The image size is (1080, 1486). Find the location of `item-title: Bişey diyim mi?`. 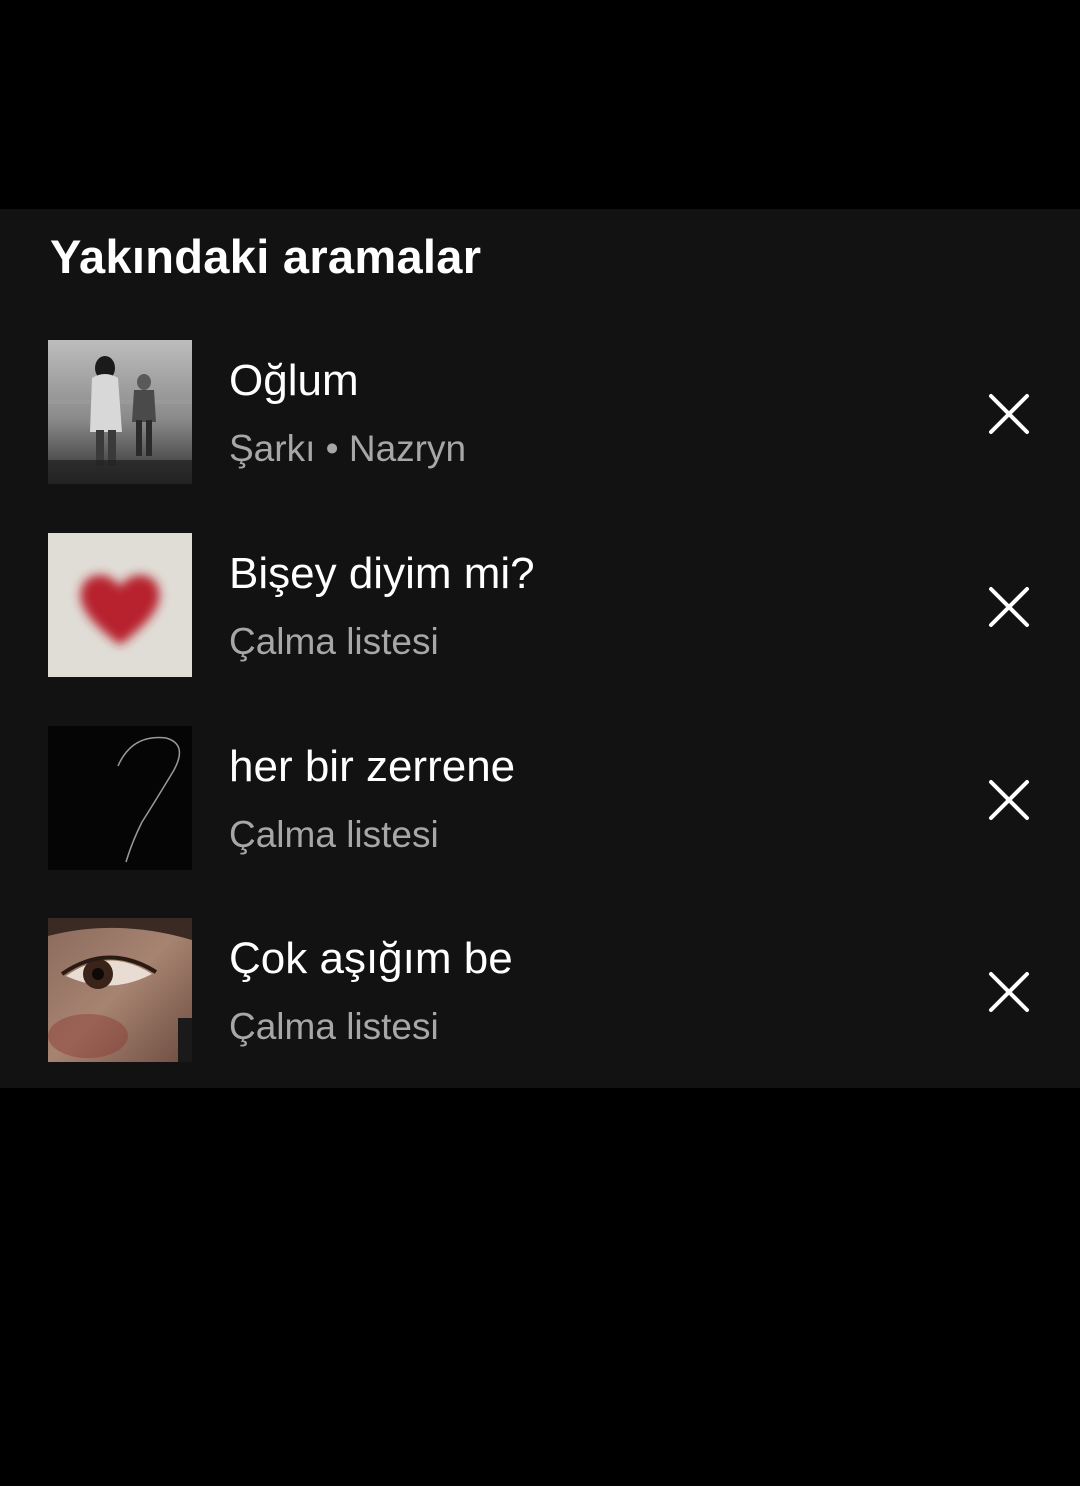

item-title: Bişey diyim mi? is located at coordinates (382, 573).